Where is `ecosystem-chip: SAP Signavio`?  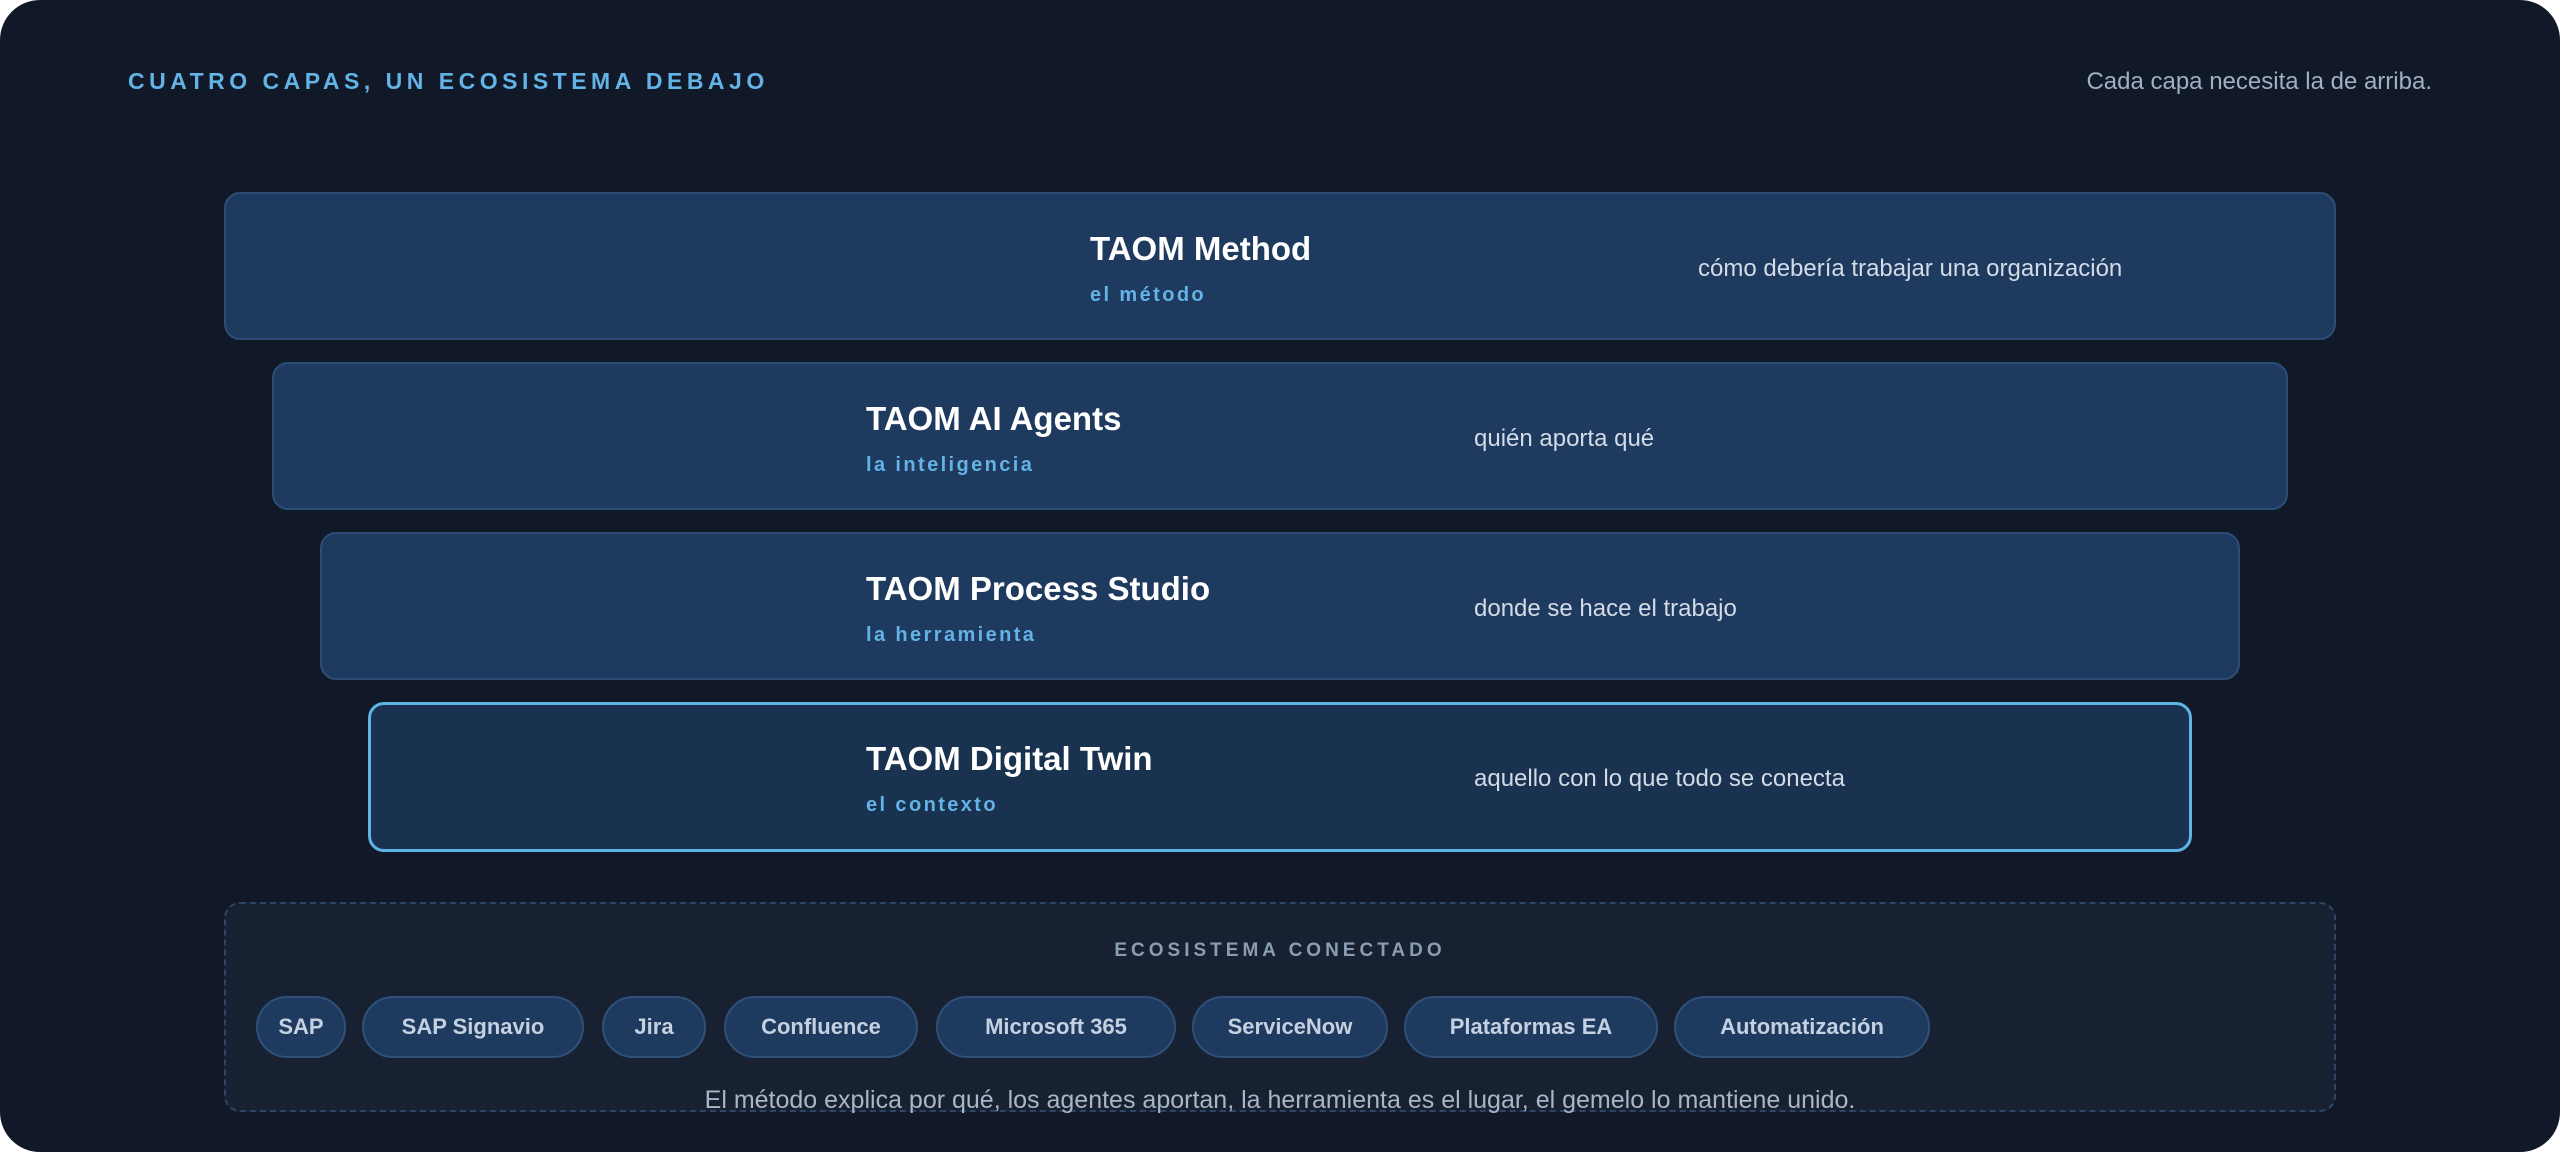 ecosystem-chip: SAP Signavio is located at coordinates (473, 1027).